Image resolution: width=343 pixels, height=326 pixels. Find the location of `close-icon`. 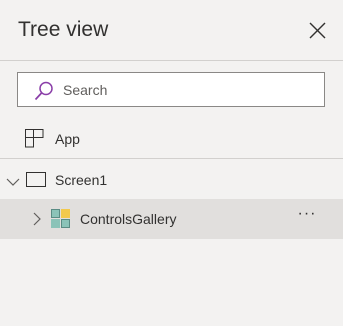

close-icon is located at coordinates (317, 30).